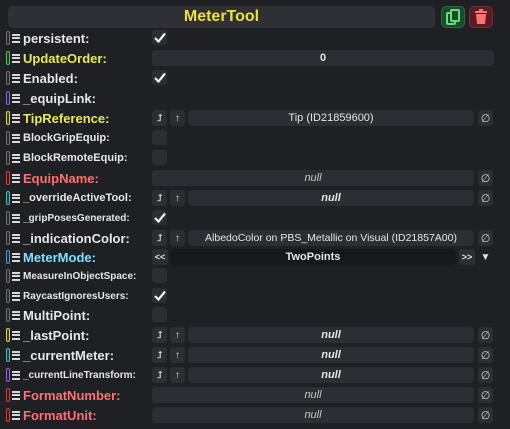 This screenshot has width=510, height=429. I want to click on row-raycast-ignores-users: RaycastIgnoresUsers:, so click(255, 296).